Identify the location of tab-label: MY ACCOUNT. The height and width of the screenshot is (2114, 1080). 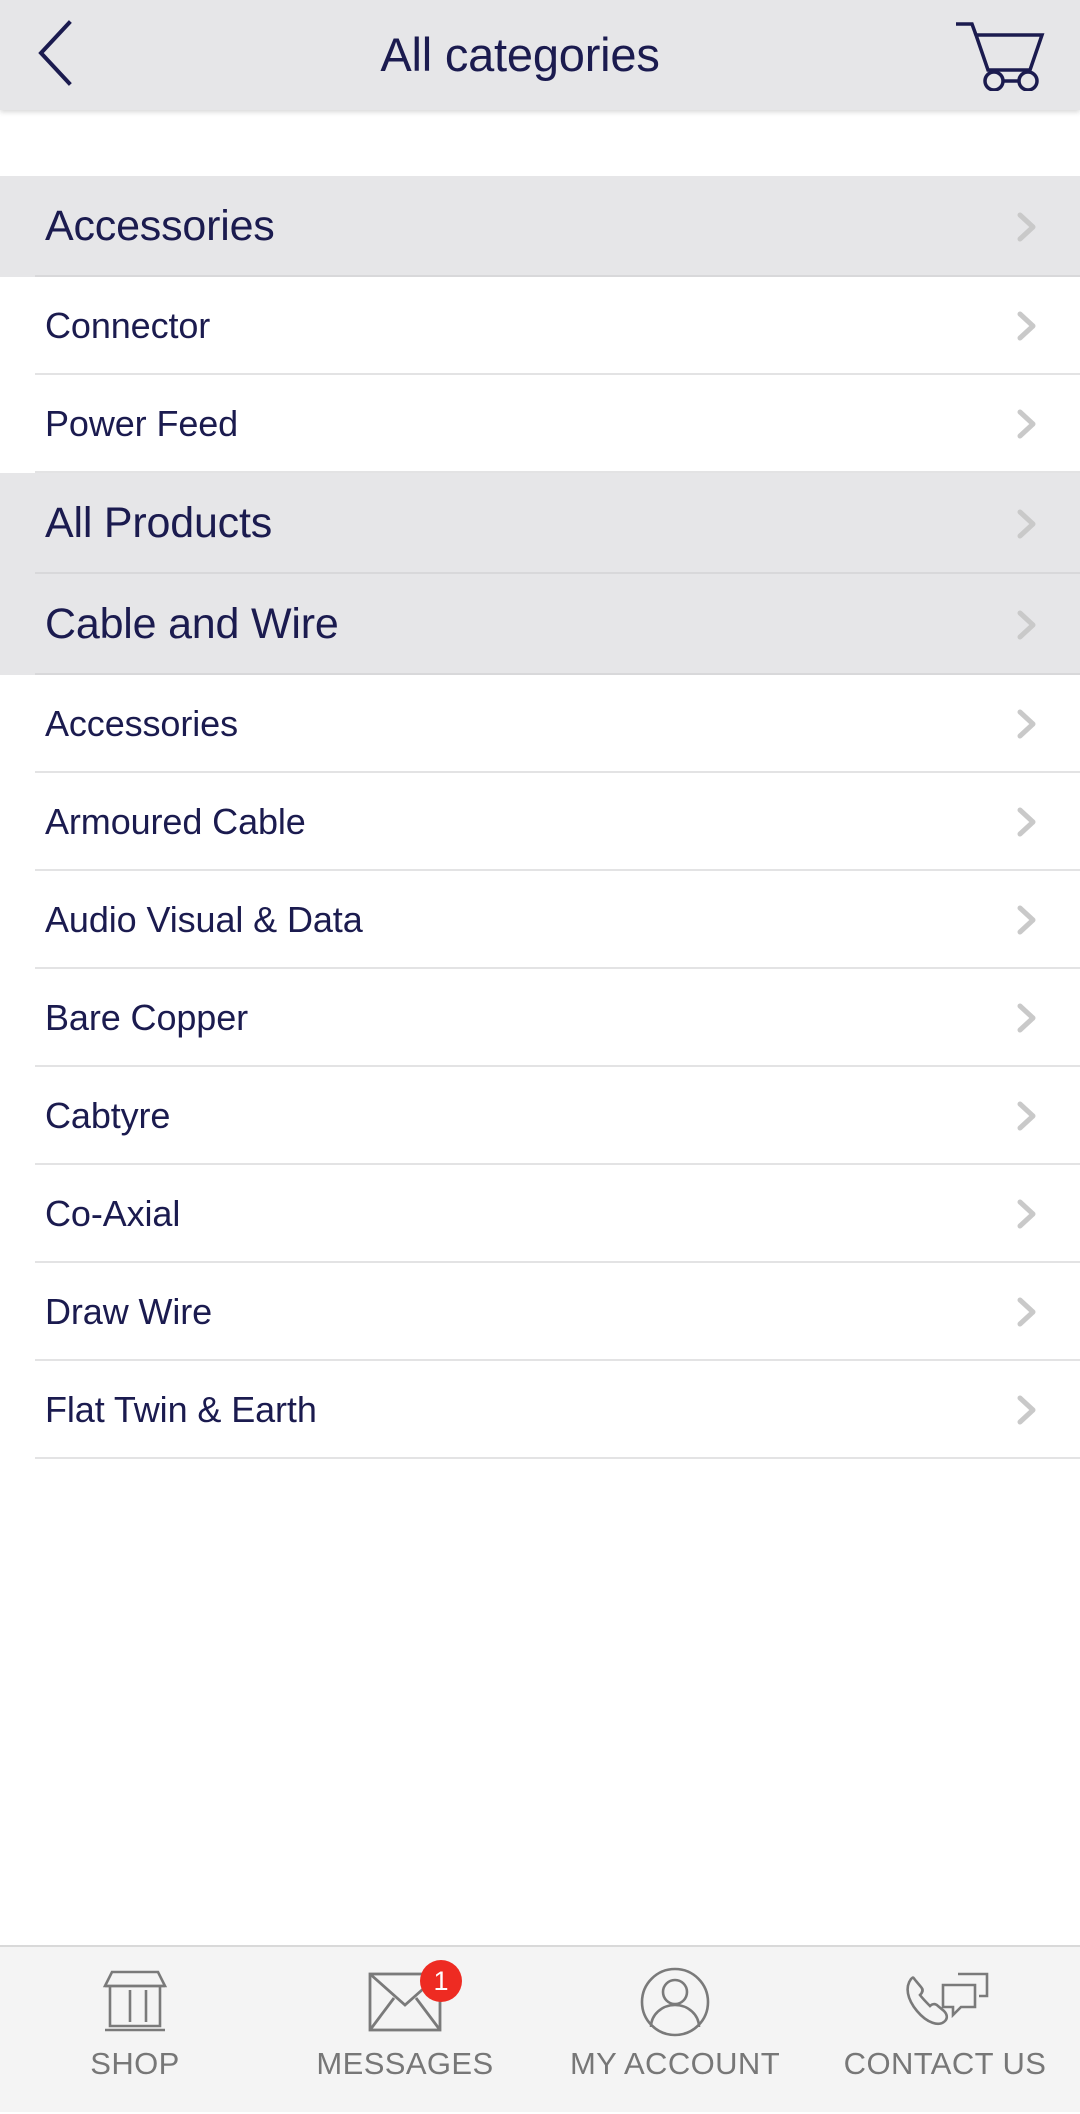
(675, 2063).